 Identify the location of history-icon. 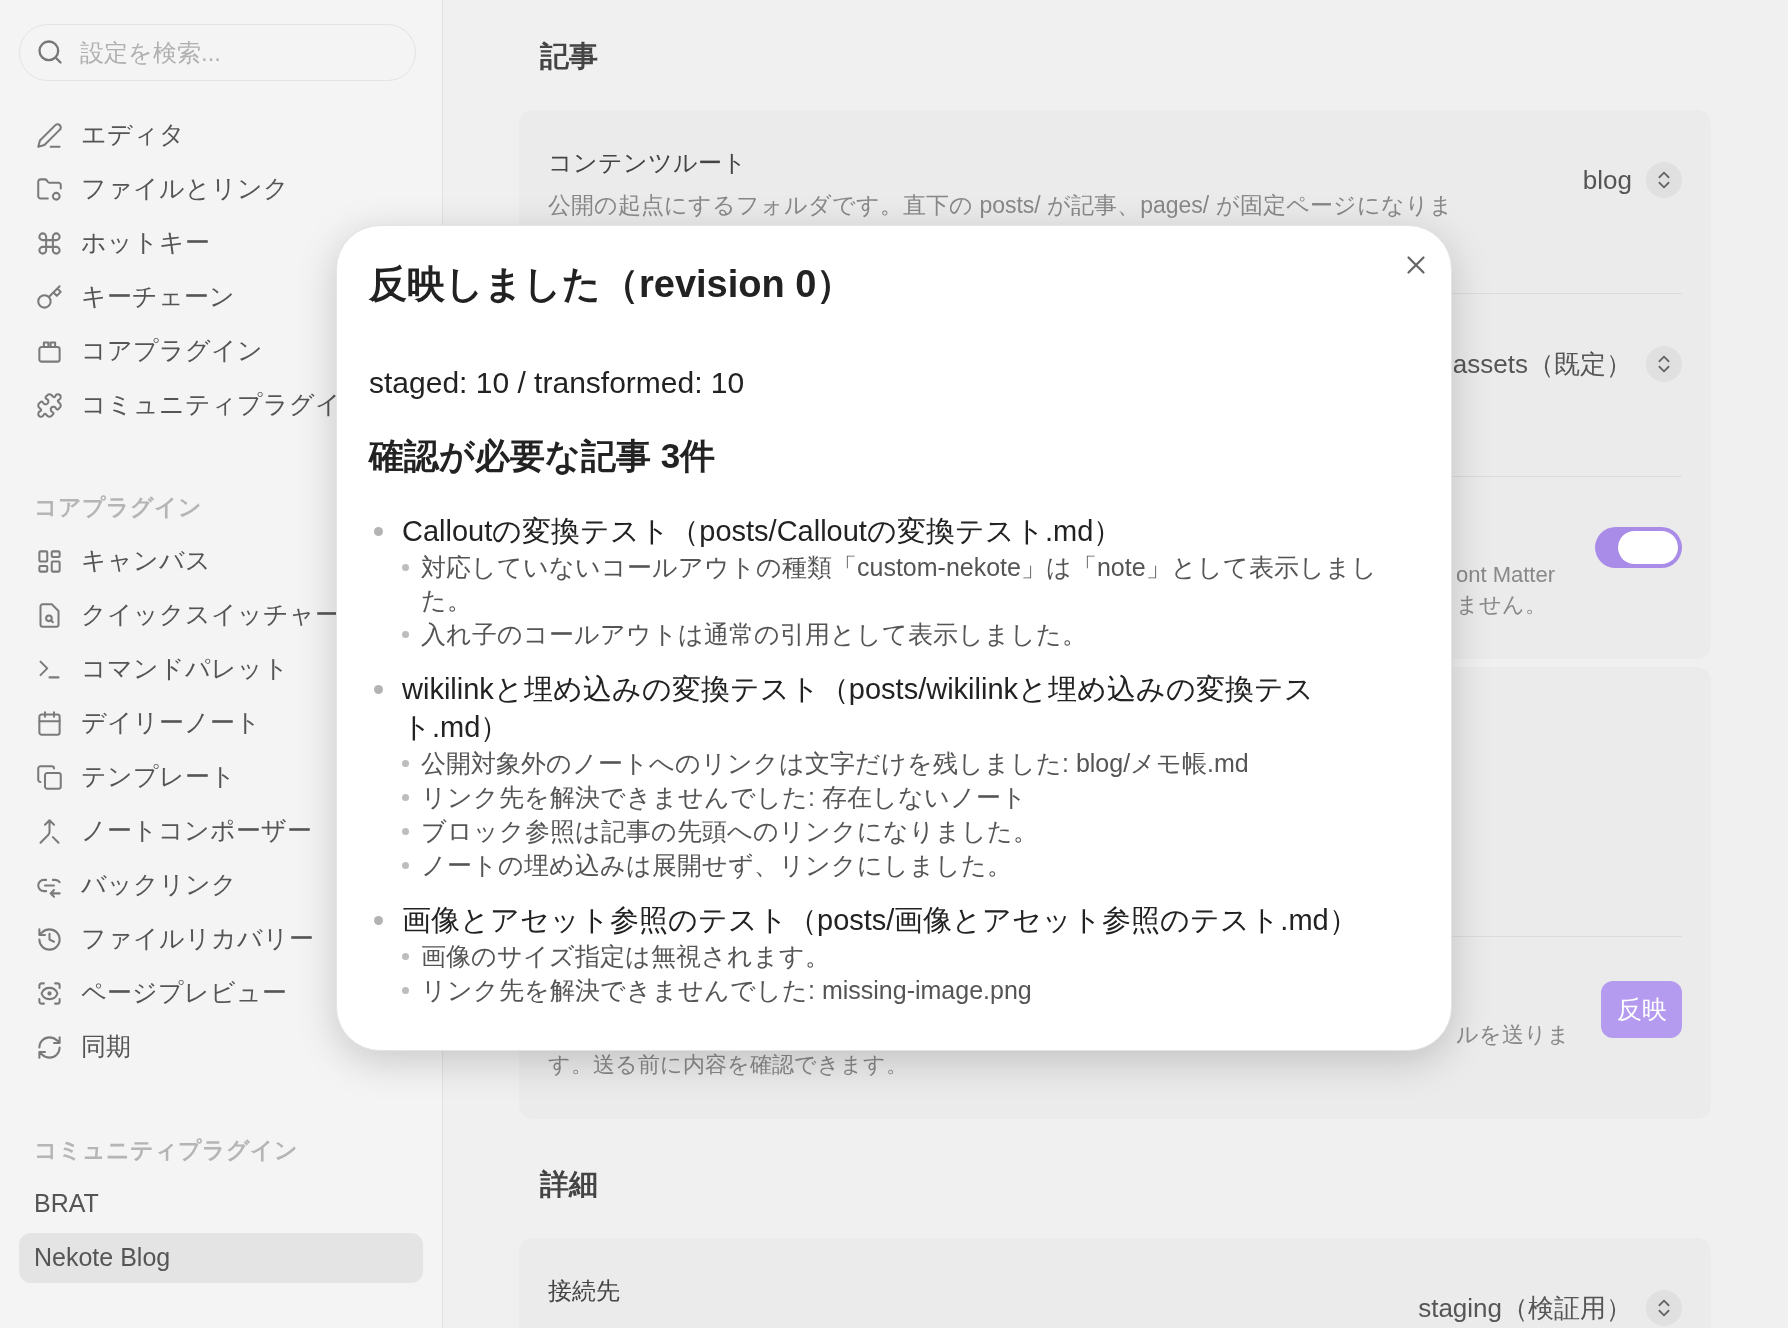
(49, 939).